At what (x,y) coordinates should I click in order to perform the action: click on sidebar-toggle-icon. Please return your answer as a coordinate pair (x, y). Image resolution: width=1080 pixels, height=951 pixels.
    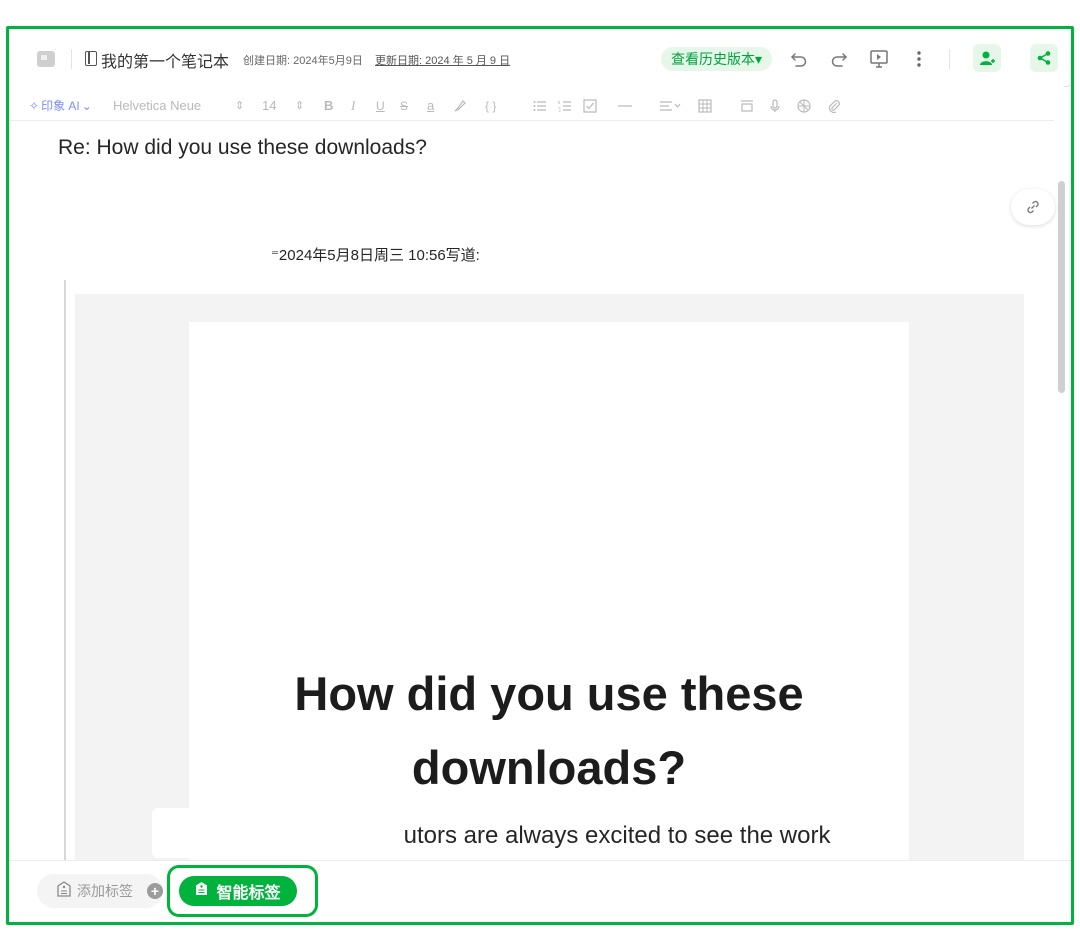
    Looking at the image, I should click on (46, 59).